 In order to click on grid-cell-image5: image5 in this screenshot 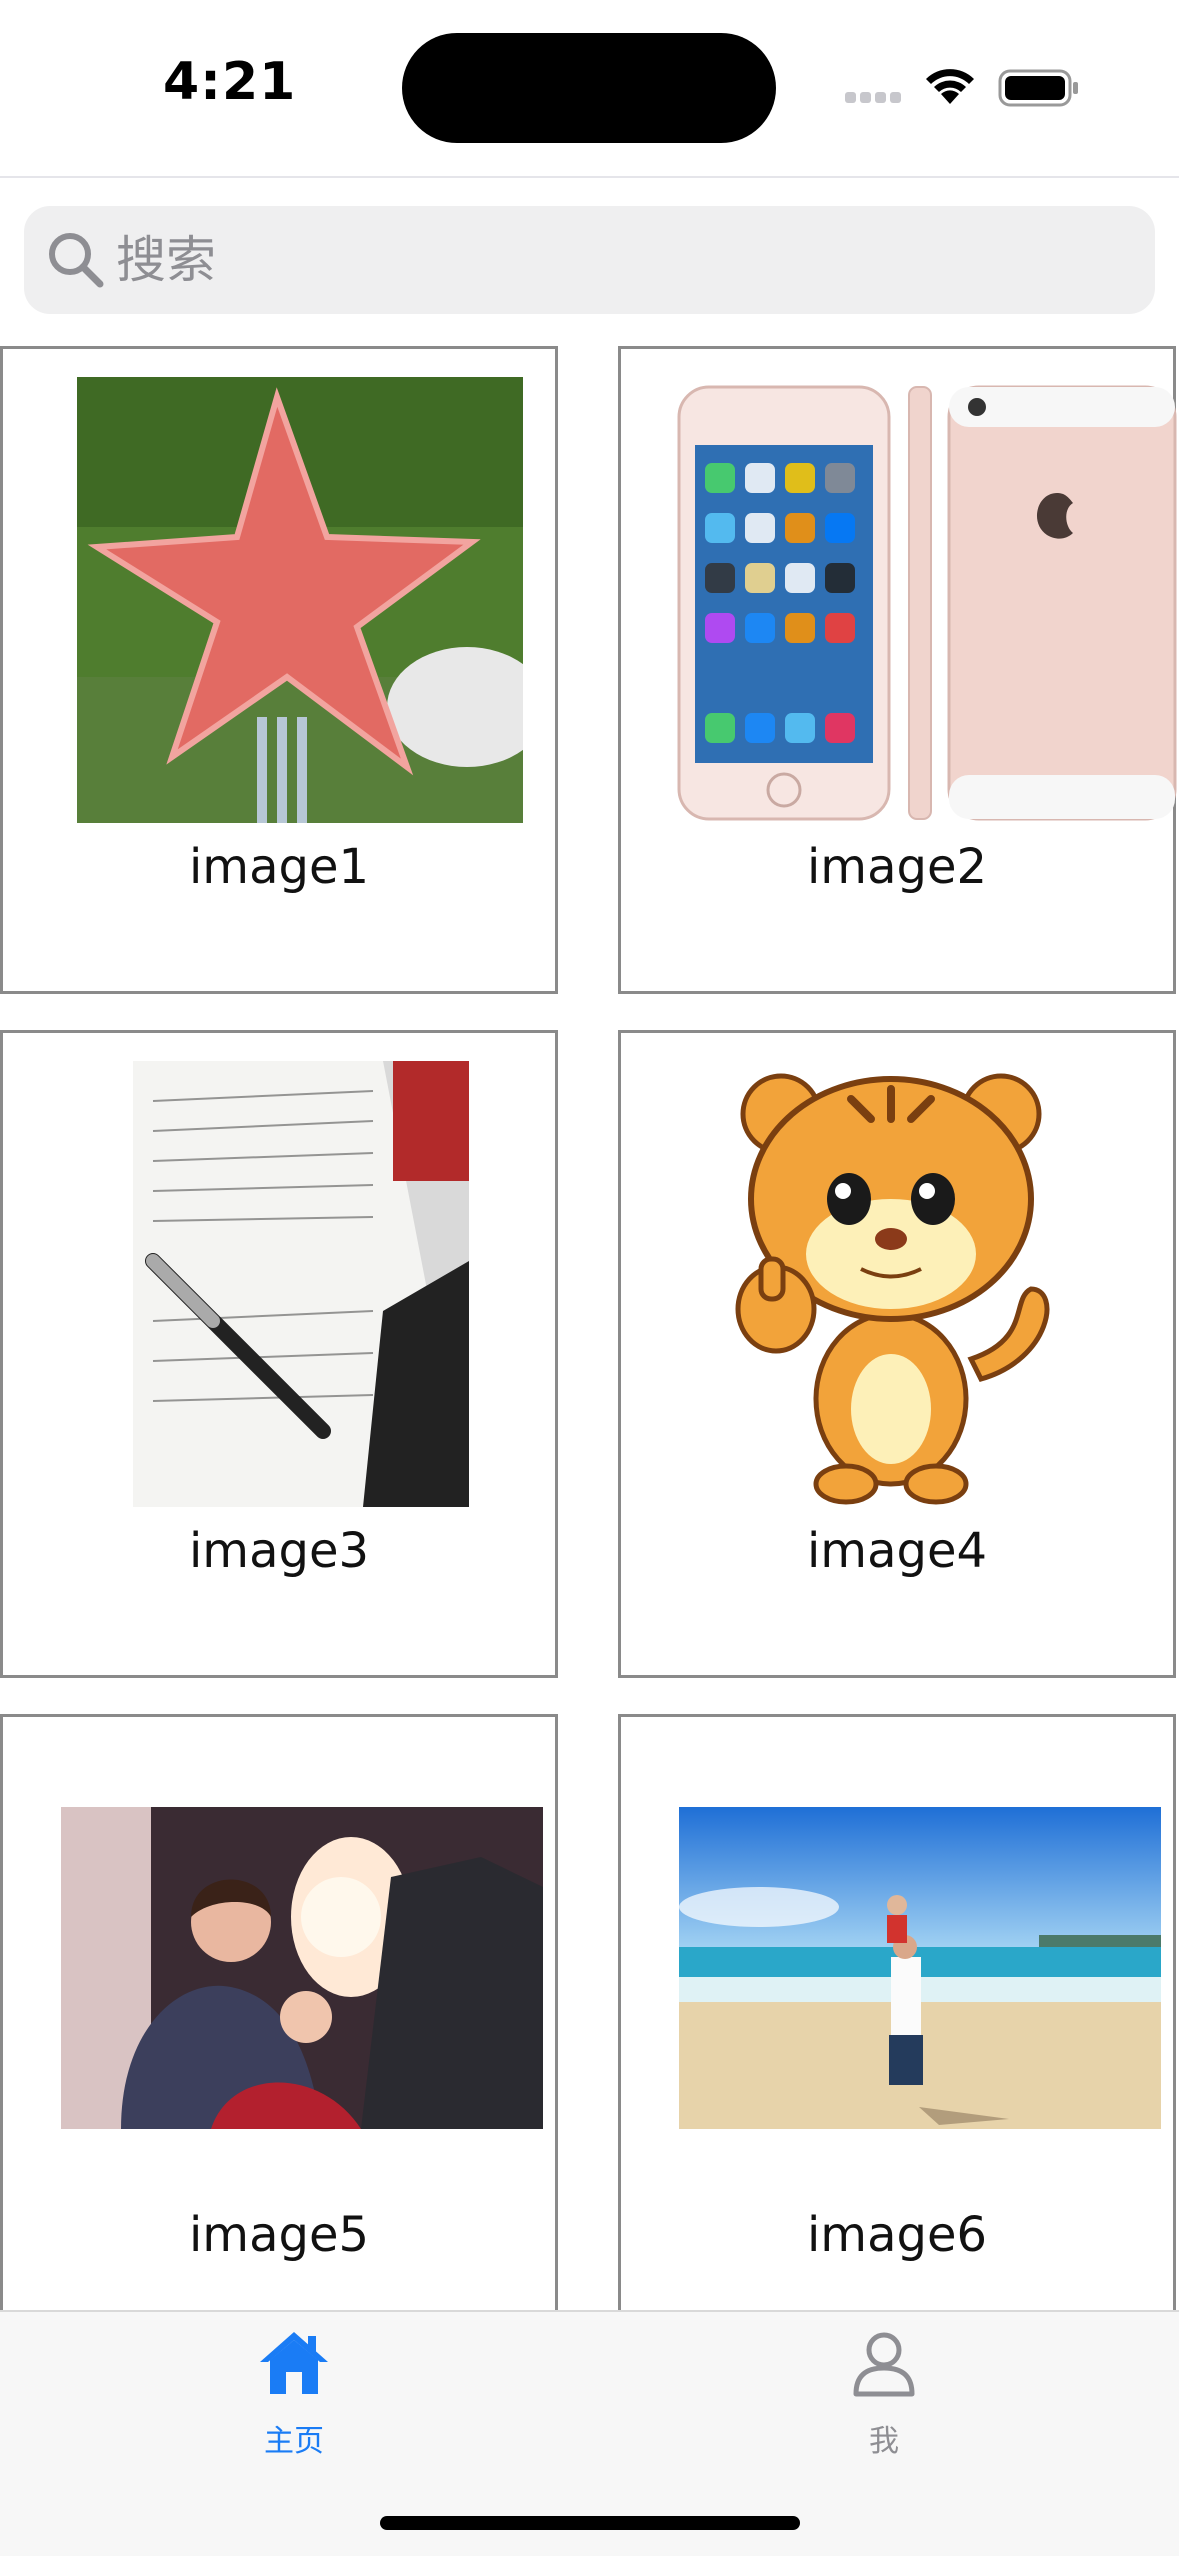, I will do `click(279, 2012)`.